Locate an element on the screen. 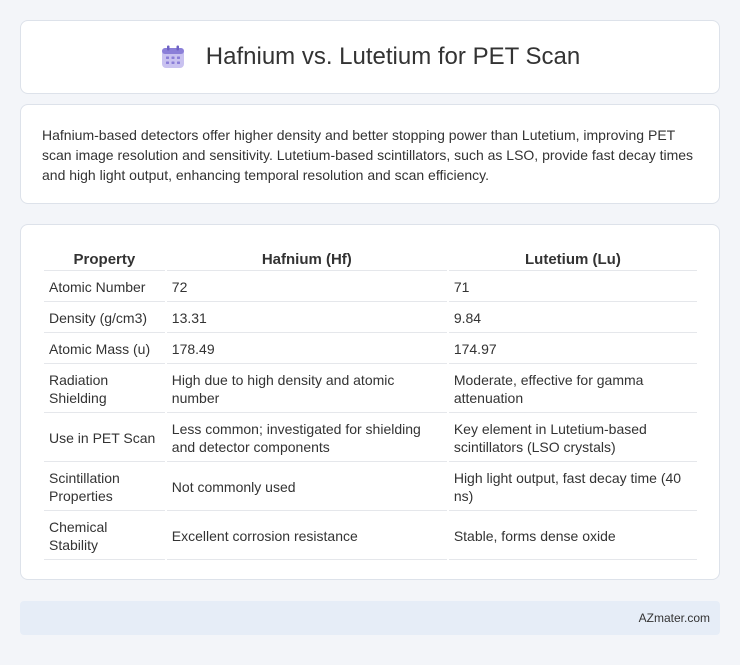 This screenshot has width=740, height=665. hafnium-cell: Not commonly used is located at coordinates (306, 487).